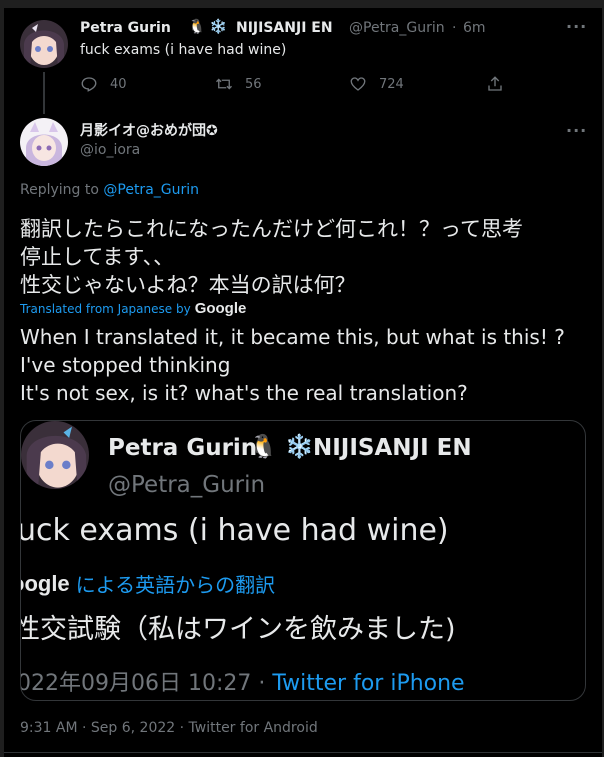 This screenshot has height=757, width=604. What do you see at coordinates (281, 447) in the screenshot?
I see `card-badge-emojis: 🐧 ❄️` at bounding box center [281, 447].